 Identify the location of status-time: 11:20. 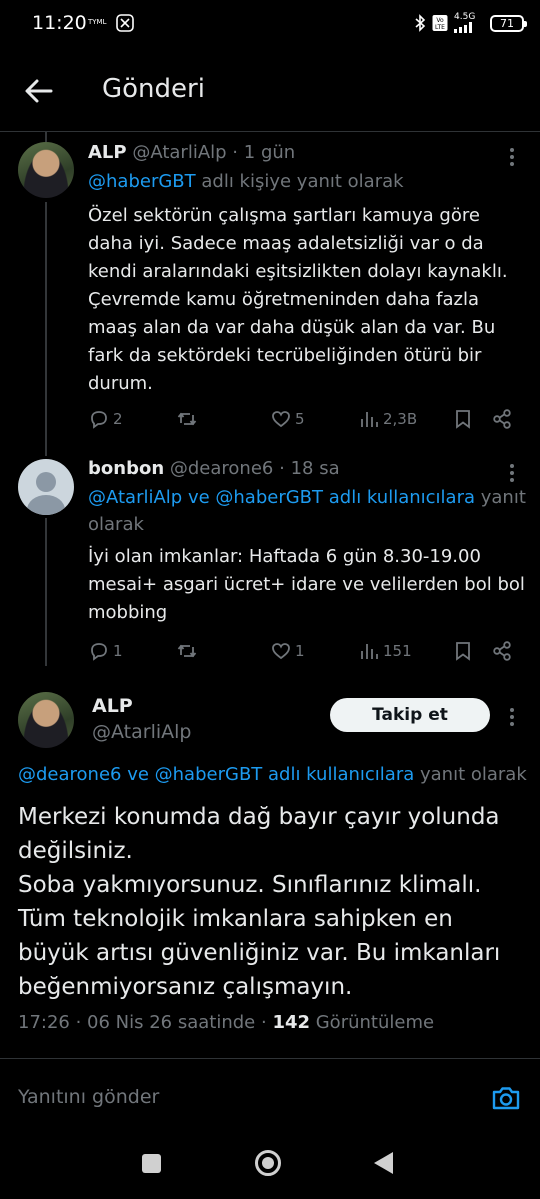
(59, 23).